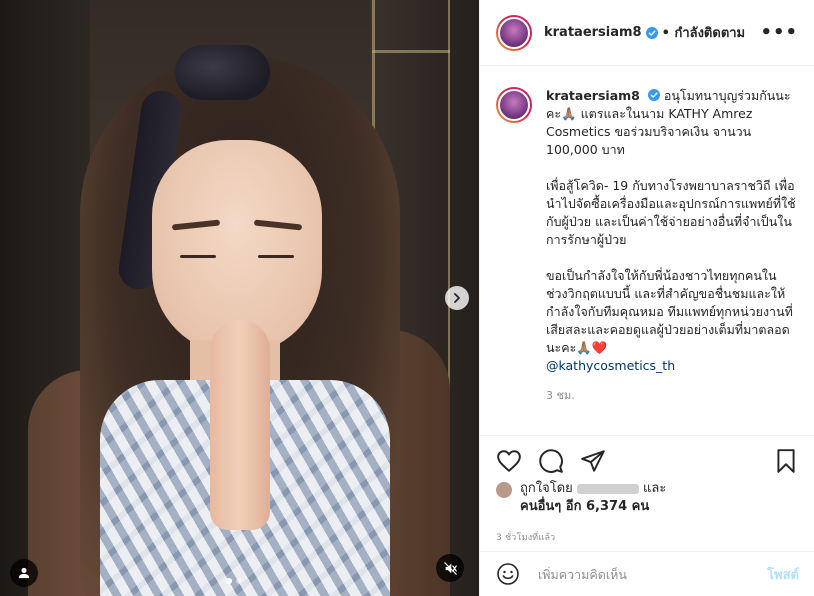  Describe the element at coordinates (546, 488) in the screenshot. I see `liked-by-prefix: ถูกใจโดย` at that location.